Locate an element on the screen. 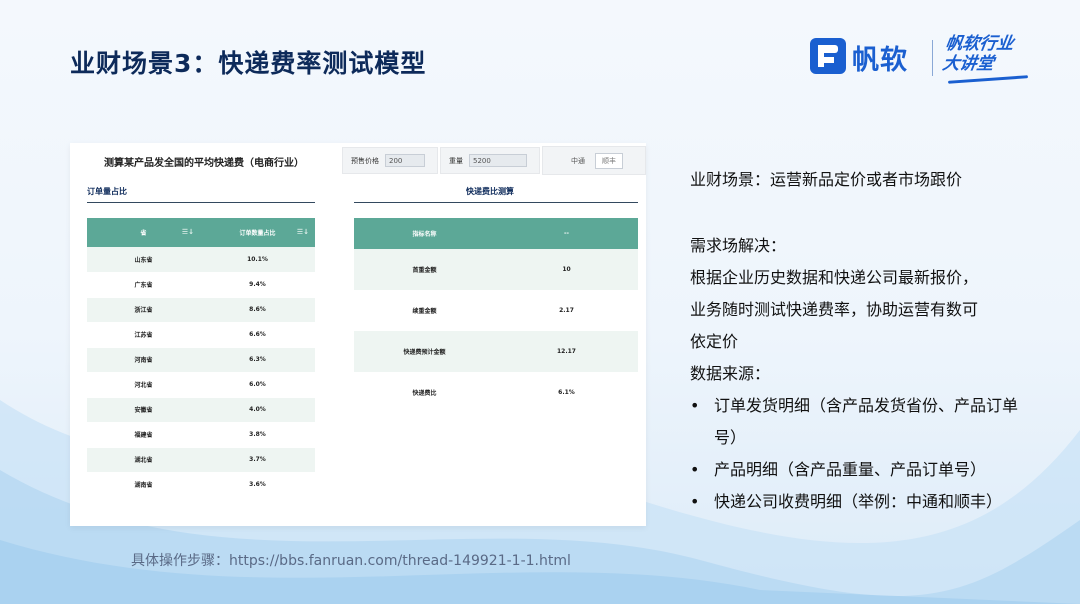  table-cell: 2.17 is located at coordinates (566, 310).